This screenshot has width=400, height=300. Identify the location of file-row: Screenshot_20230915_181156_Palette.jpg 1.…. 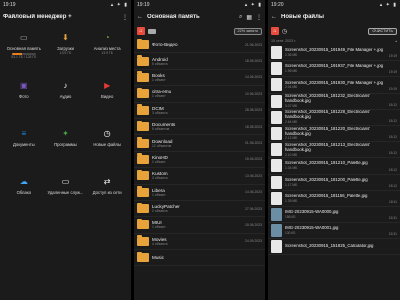
(334, 199).